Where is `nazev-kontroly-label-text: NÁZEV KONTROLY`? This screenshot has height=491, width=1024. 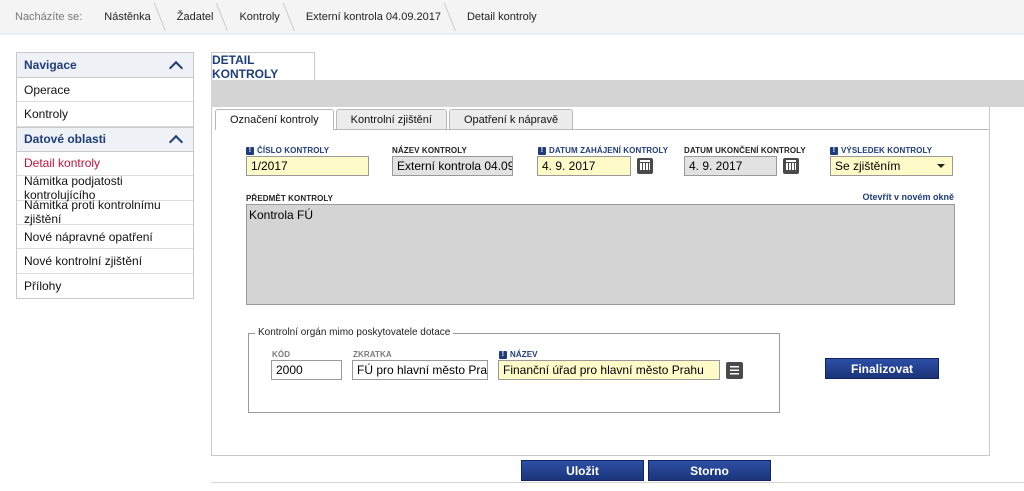 nazev-kontroly-label-text: NÁZEV KONTROLY is located at coordinates (429, 150).